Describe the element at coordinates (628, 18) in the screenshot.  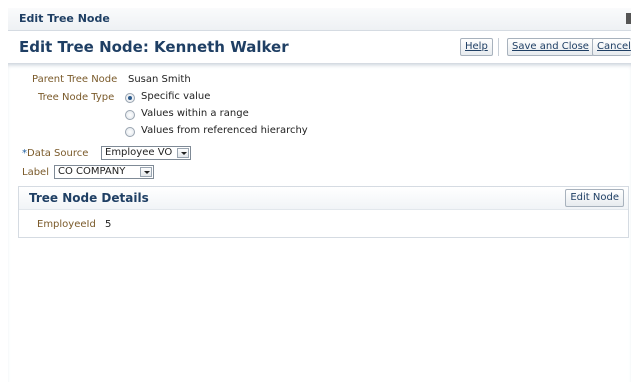
I see `window-control-icon` at that location.